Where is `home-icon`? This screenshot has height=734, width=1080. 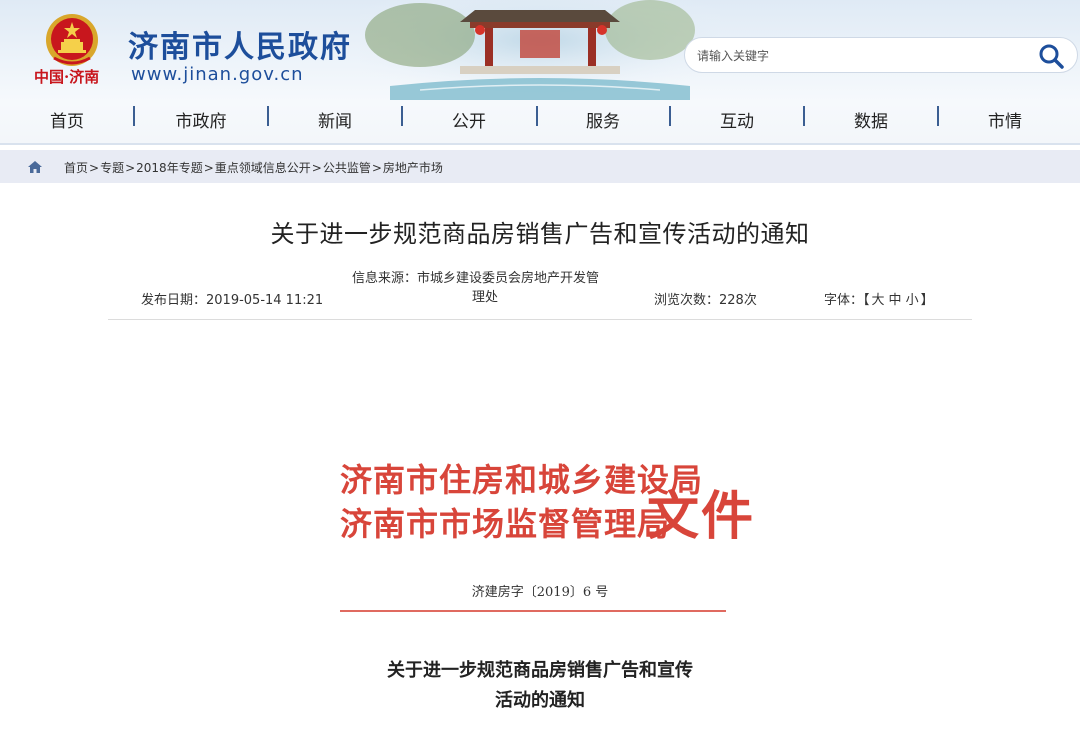 home-icon is located at coordinates (35, 167).